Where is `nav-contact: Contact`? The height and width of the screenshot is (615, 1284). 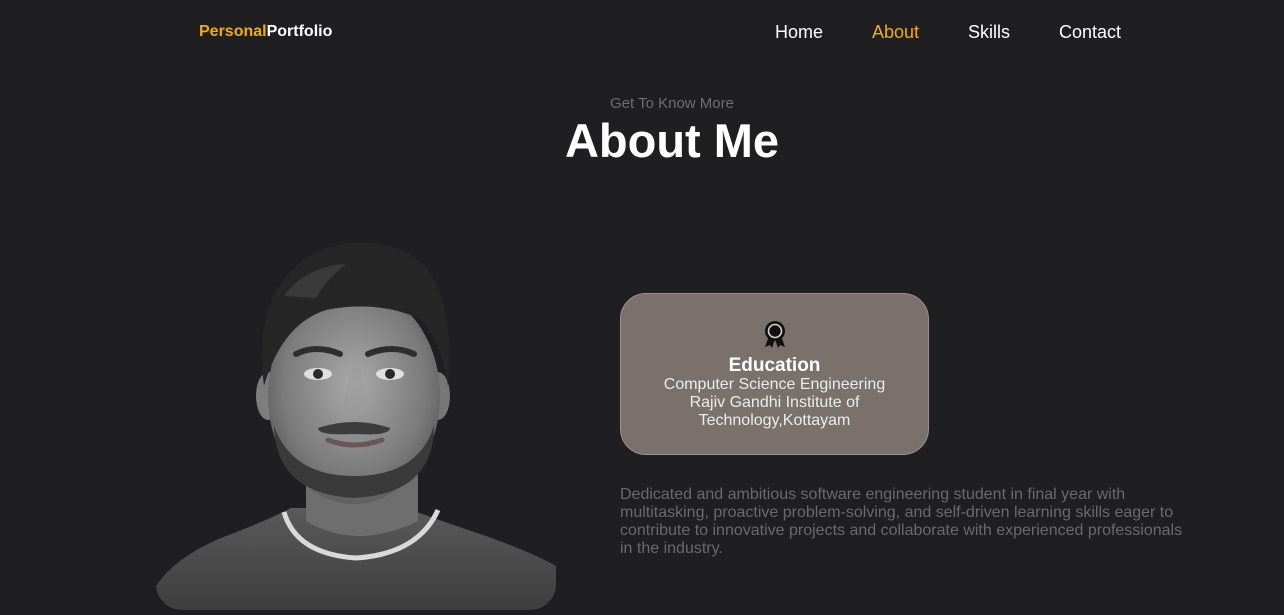
nav-contact: Contact is located at coordinates (1090, 32).